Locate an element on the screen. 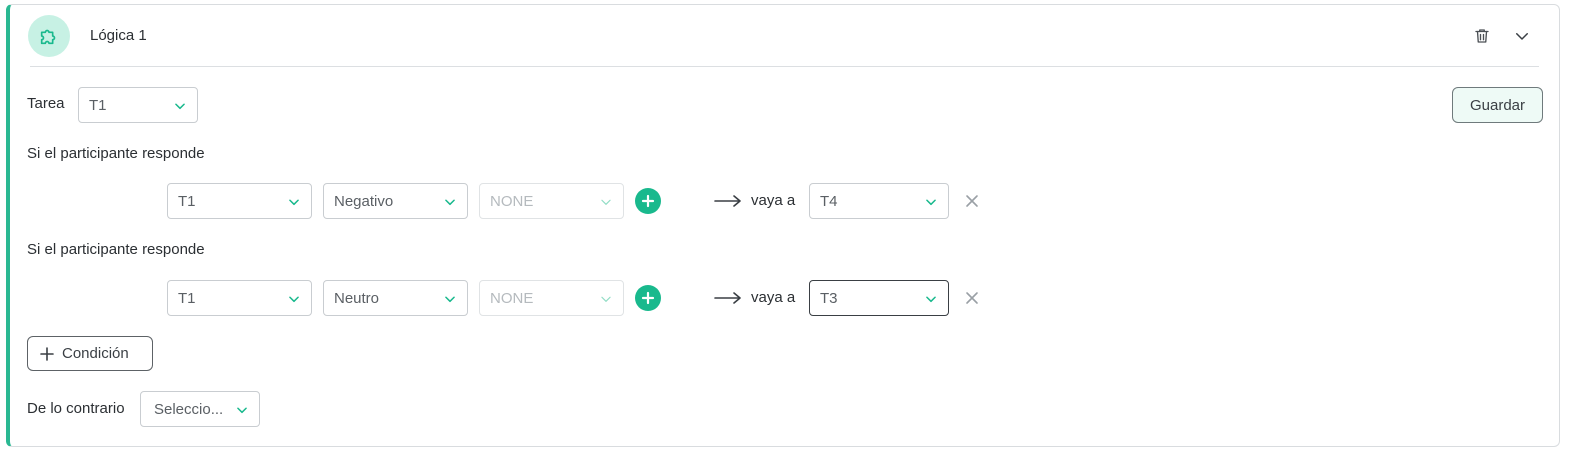  trash-icon is located at coordinates (1482, 36).